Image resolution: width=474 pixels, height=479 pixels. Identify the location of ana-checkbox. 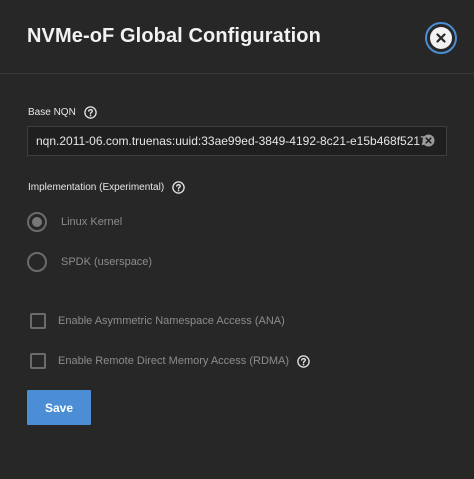
(38, 321).